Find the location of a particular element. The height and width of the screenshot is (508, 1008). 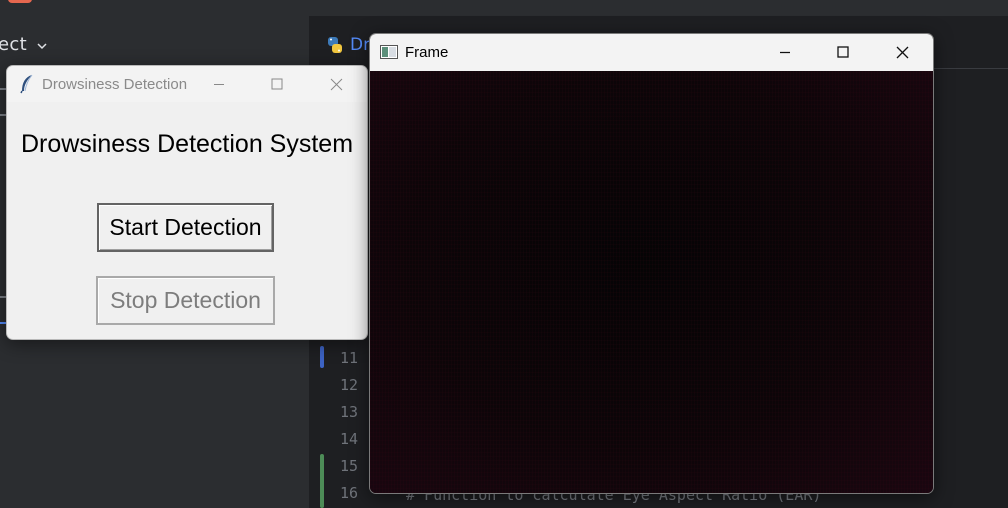

app-icon is located at coordinates (389, 52).